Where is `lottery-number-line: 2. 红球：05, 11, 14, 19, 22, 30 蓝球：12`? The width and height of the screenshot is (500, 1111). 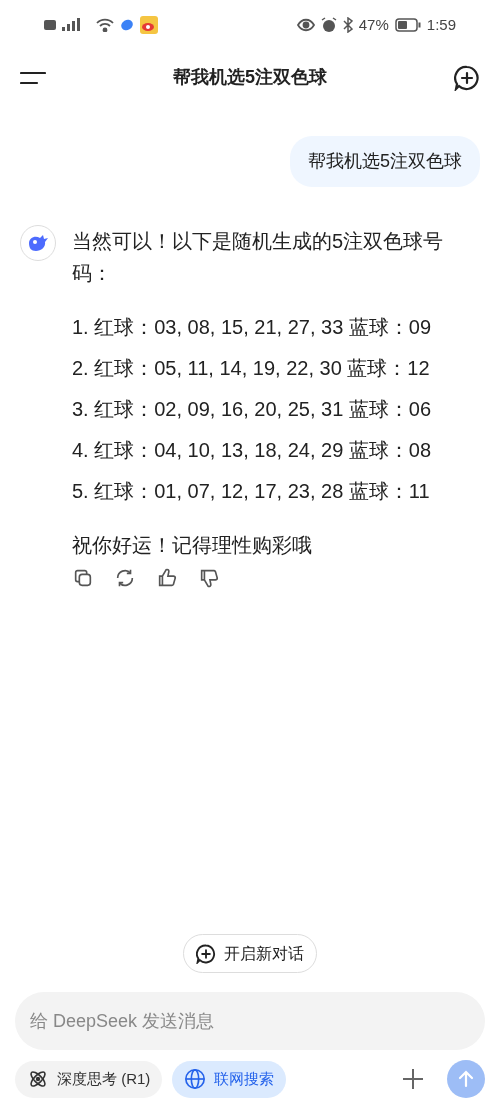
lottery-number-line: 2. 红球：05, 11, 14, 19, 22, 30 蓝球：12 is located at coordinates (251, 368).